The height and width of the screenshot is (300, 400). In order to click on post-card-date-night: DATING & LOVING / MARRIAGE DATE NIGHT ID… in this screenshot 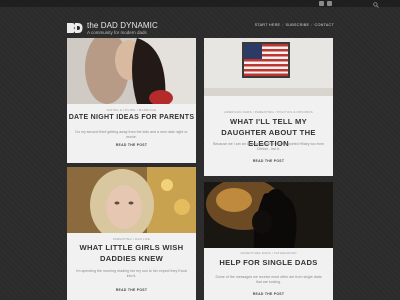, I will do `click(131, 100)`.